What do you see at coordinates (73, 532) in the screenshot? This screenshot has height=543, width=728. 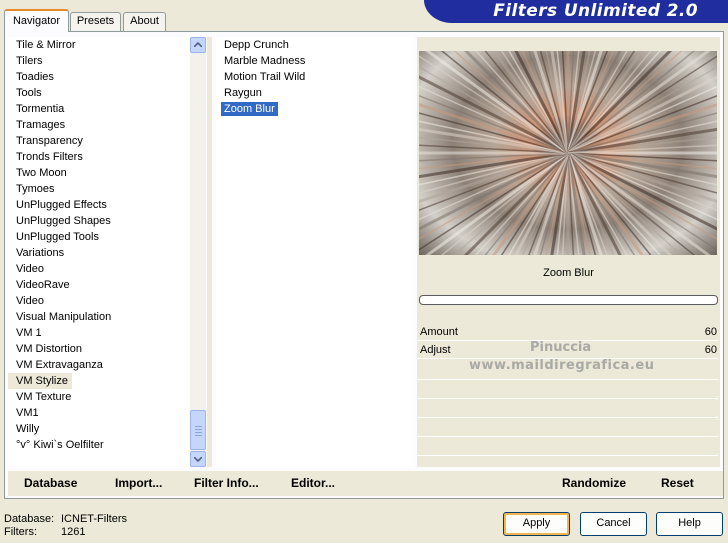 I see `status-filters-value: 1261` at bounding box center [73, 532].